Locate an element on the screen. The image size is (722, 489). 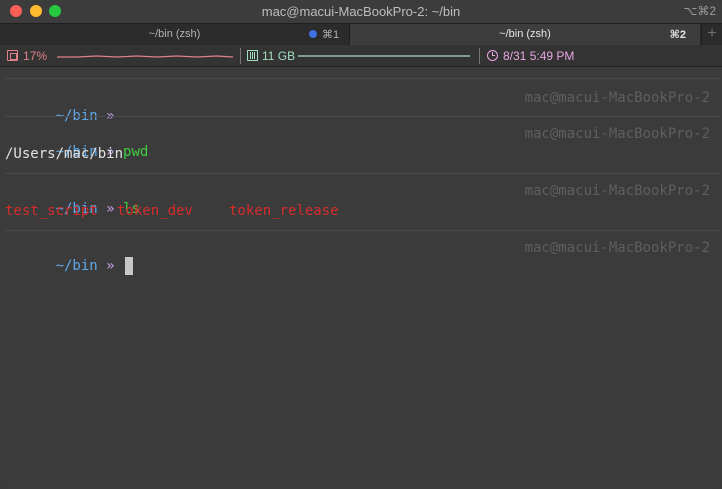
command-output: /Users/mac/bin is located at coordinates (64, 154).